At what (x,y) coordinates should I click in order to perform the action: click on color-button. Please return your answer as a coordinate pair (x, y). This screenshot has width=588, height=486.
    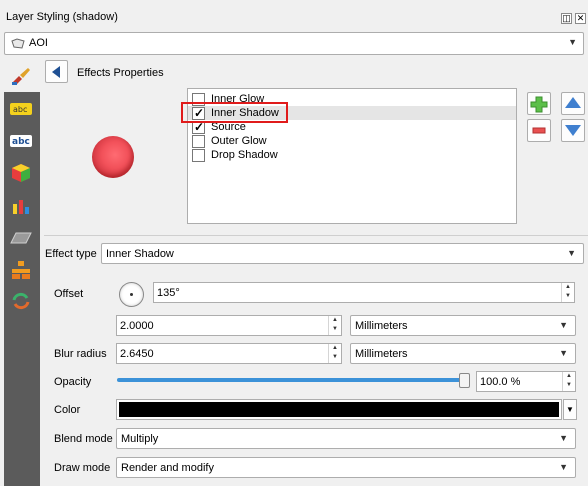
    Looking at the image, I should click on (339, 409).